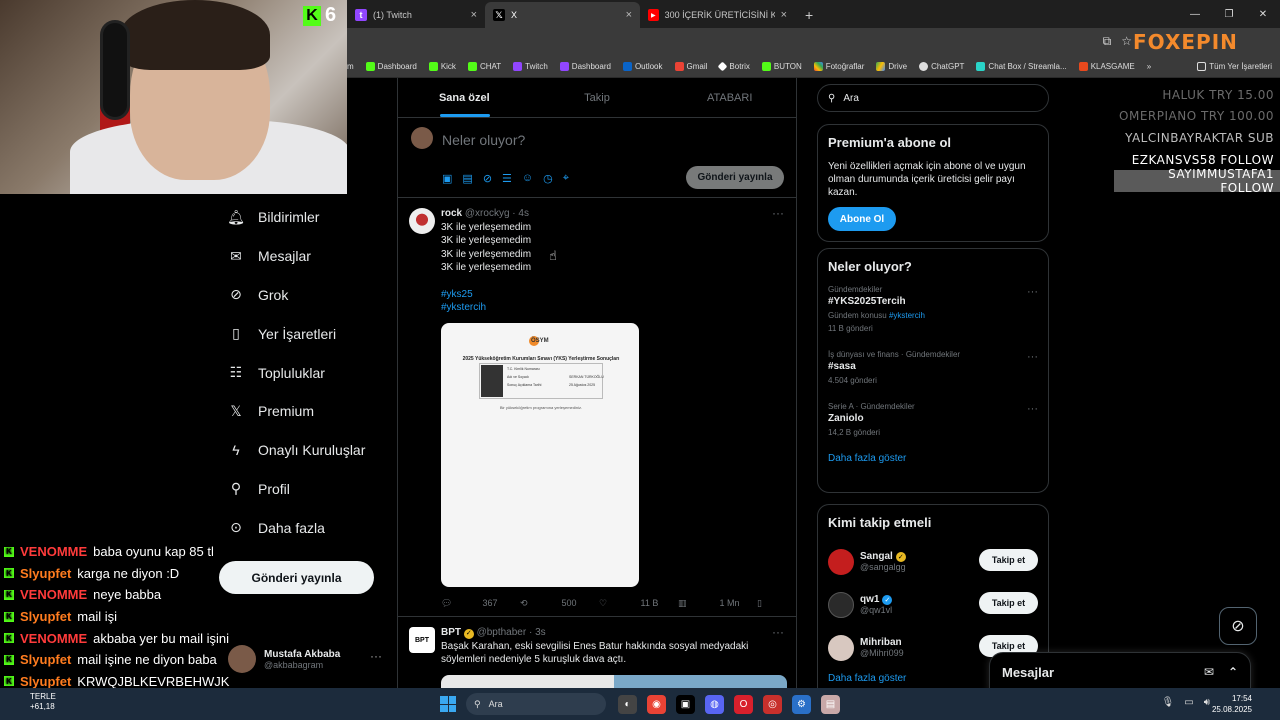 This screenshot has height=720, width=1280. Describe the element at coordinates (830, 704) in the screenshot. I see `app-icon: ▤` at that location.